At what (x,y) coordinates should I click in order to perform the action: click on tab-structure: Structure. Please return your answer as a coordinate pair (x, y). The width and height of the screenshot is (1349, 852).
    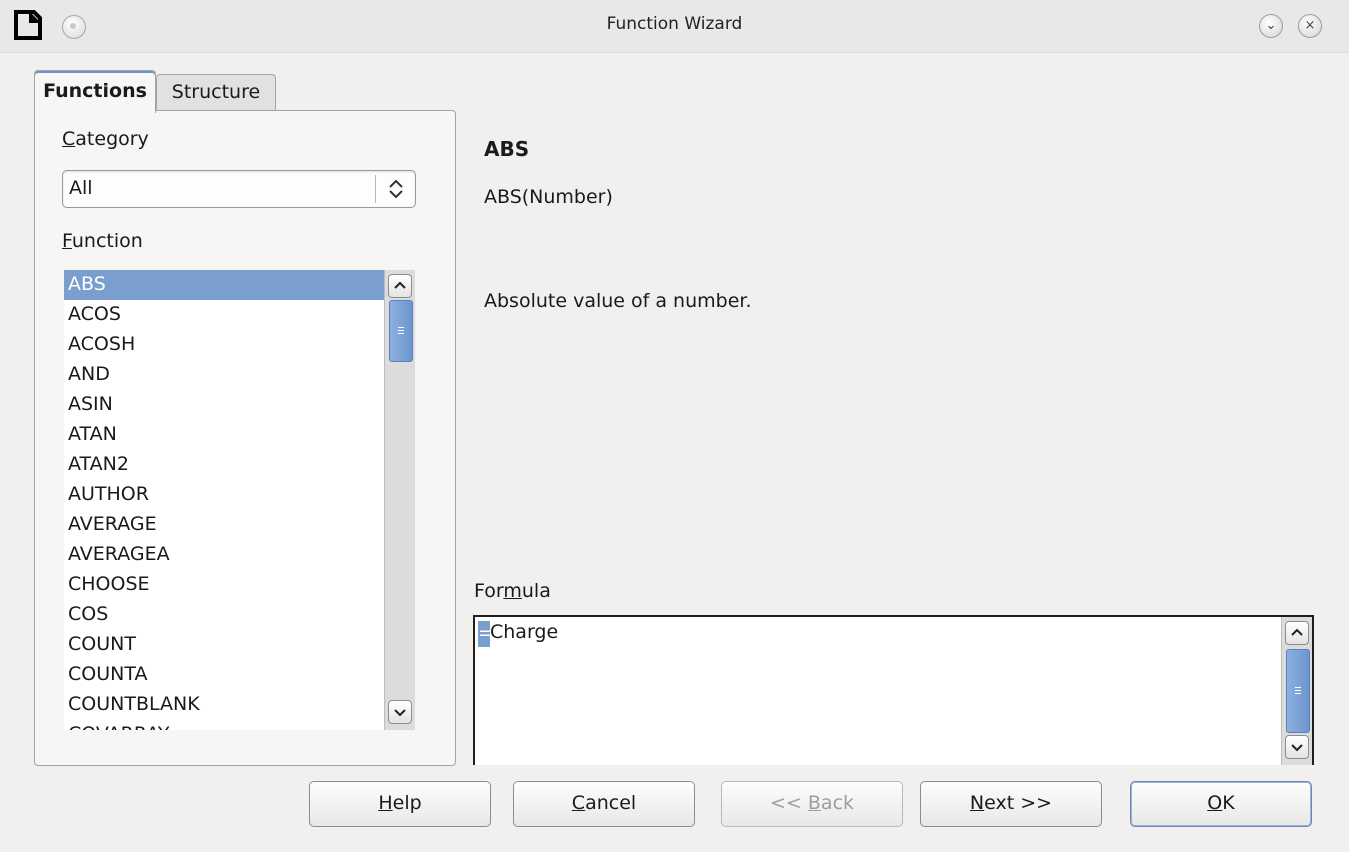
    Looking at the image, I should click on (216, 92).